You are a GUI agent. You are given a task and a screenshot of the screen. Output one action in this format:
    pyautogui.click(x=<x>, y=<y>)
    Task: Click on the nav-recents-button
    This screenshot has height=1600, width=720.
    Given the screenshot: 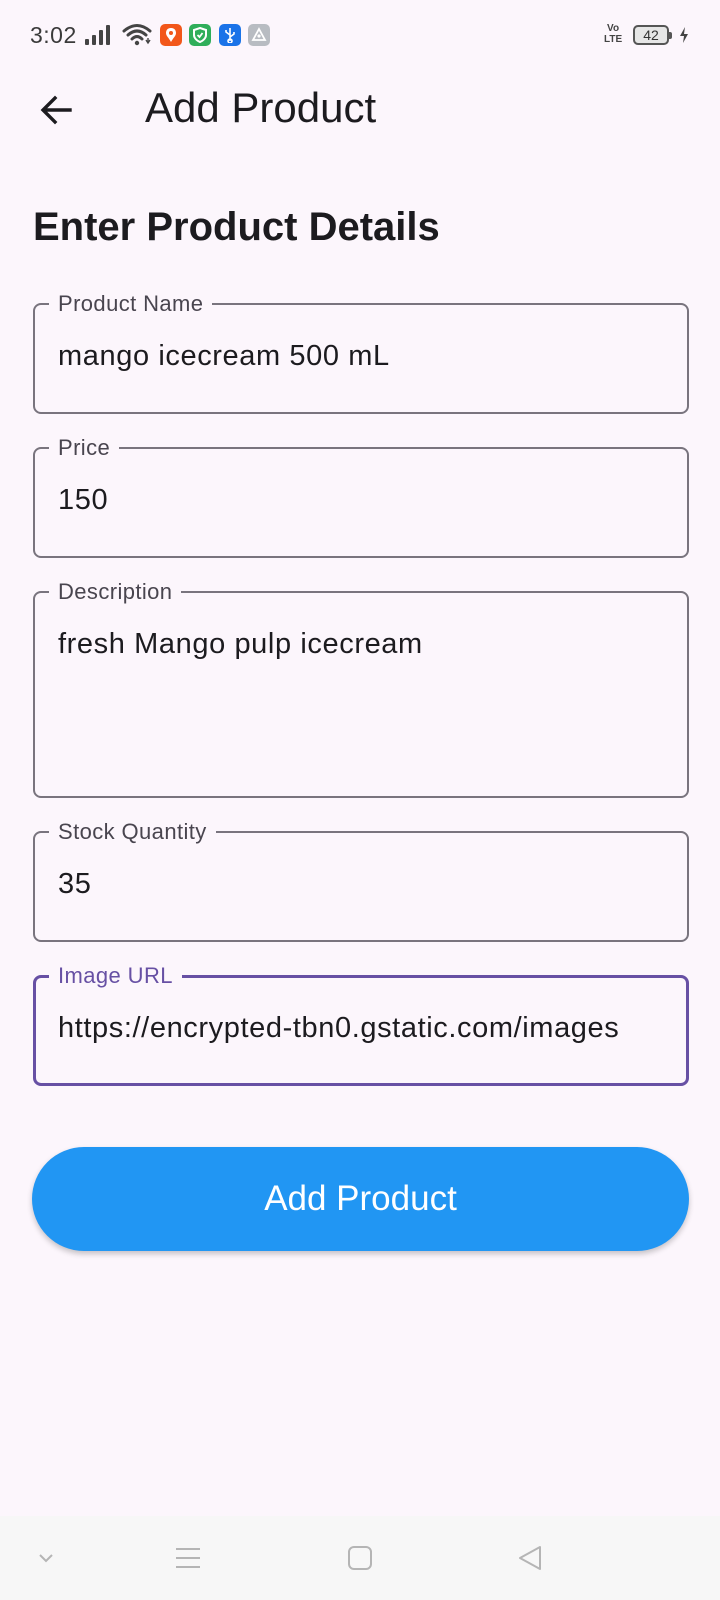 What is the action you would take?
    pyautogui.click(x=188, y=1558)
    